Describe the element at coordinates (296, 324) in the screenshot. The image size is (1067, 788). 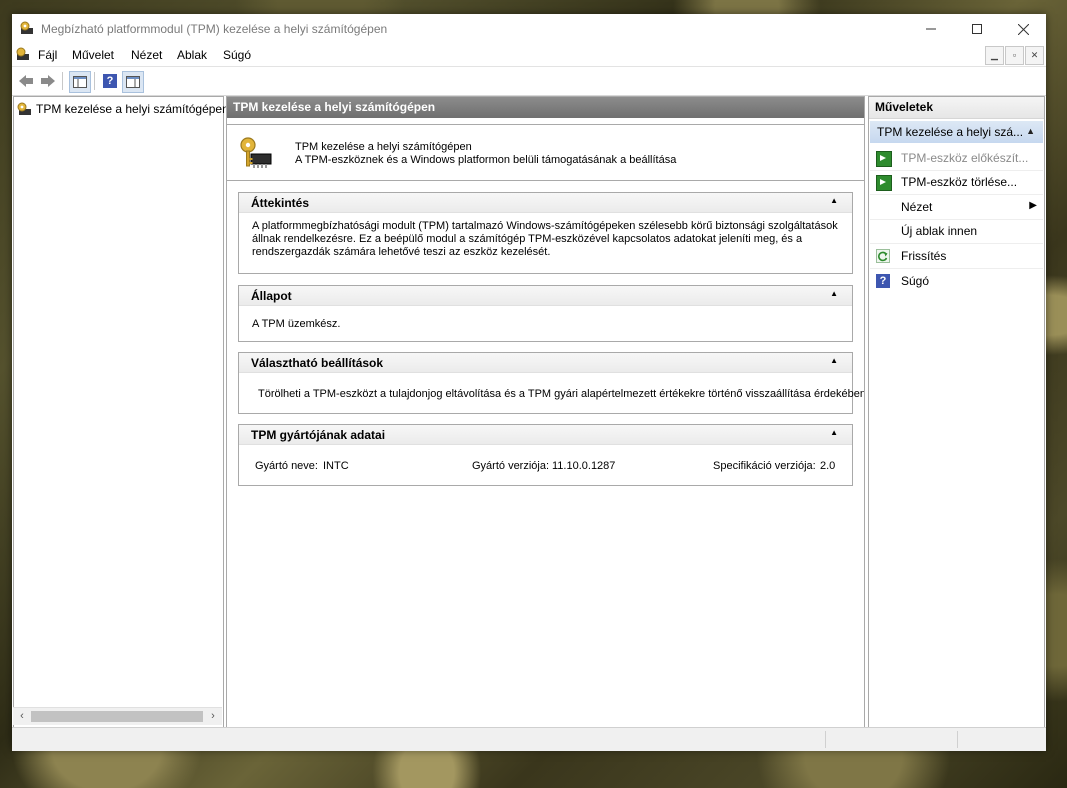
I see `status-text: A TPM üzemkész.` at that location.